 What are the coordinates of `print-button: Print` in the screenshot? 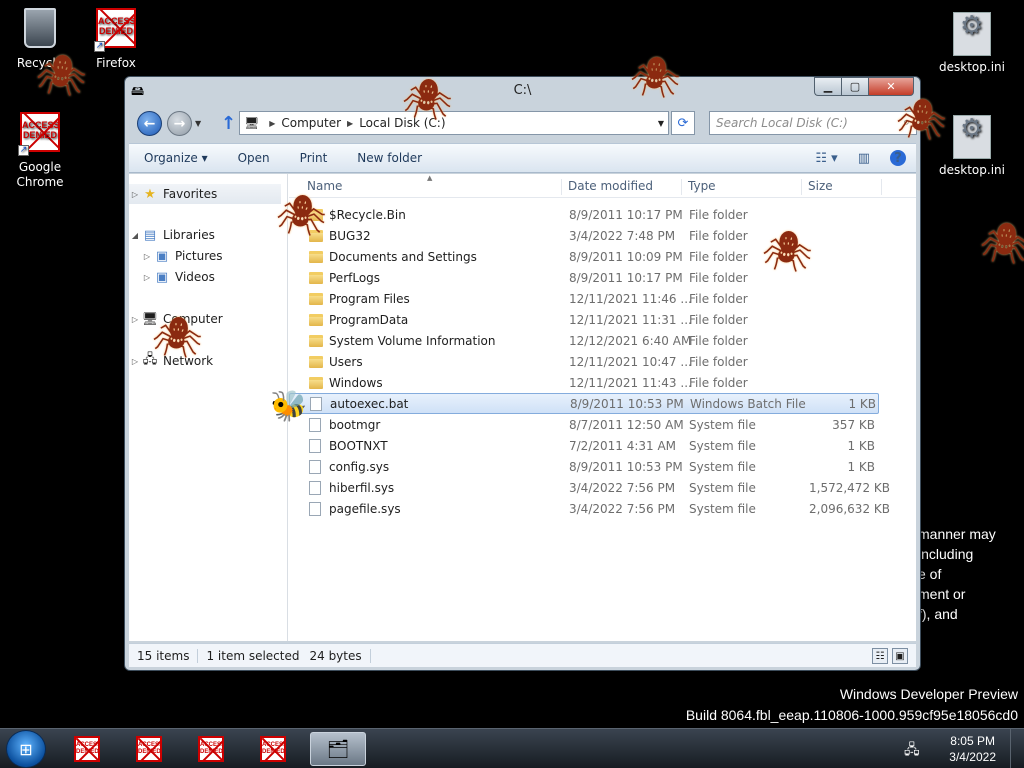 It's located at (314, 158).